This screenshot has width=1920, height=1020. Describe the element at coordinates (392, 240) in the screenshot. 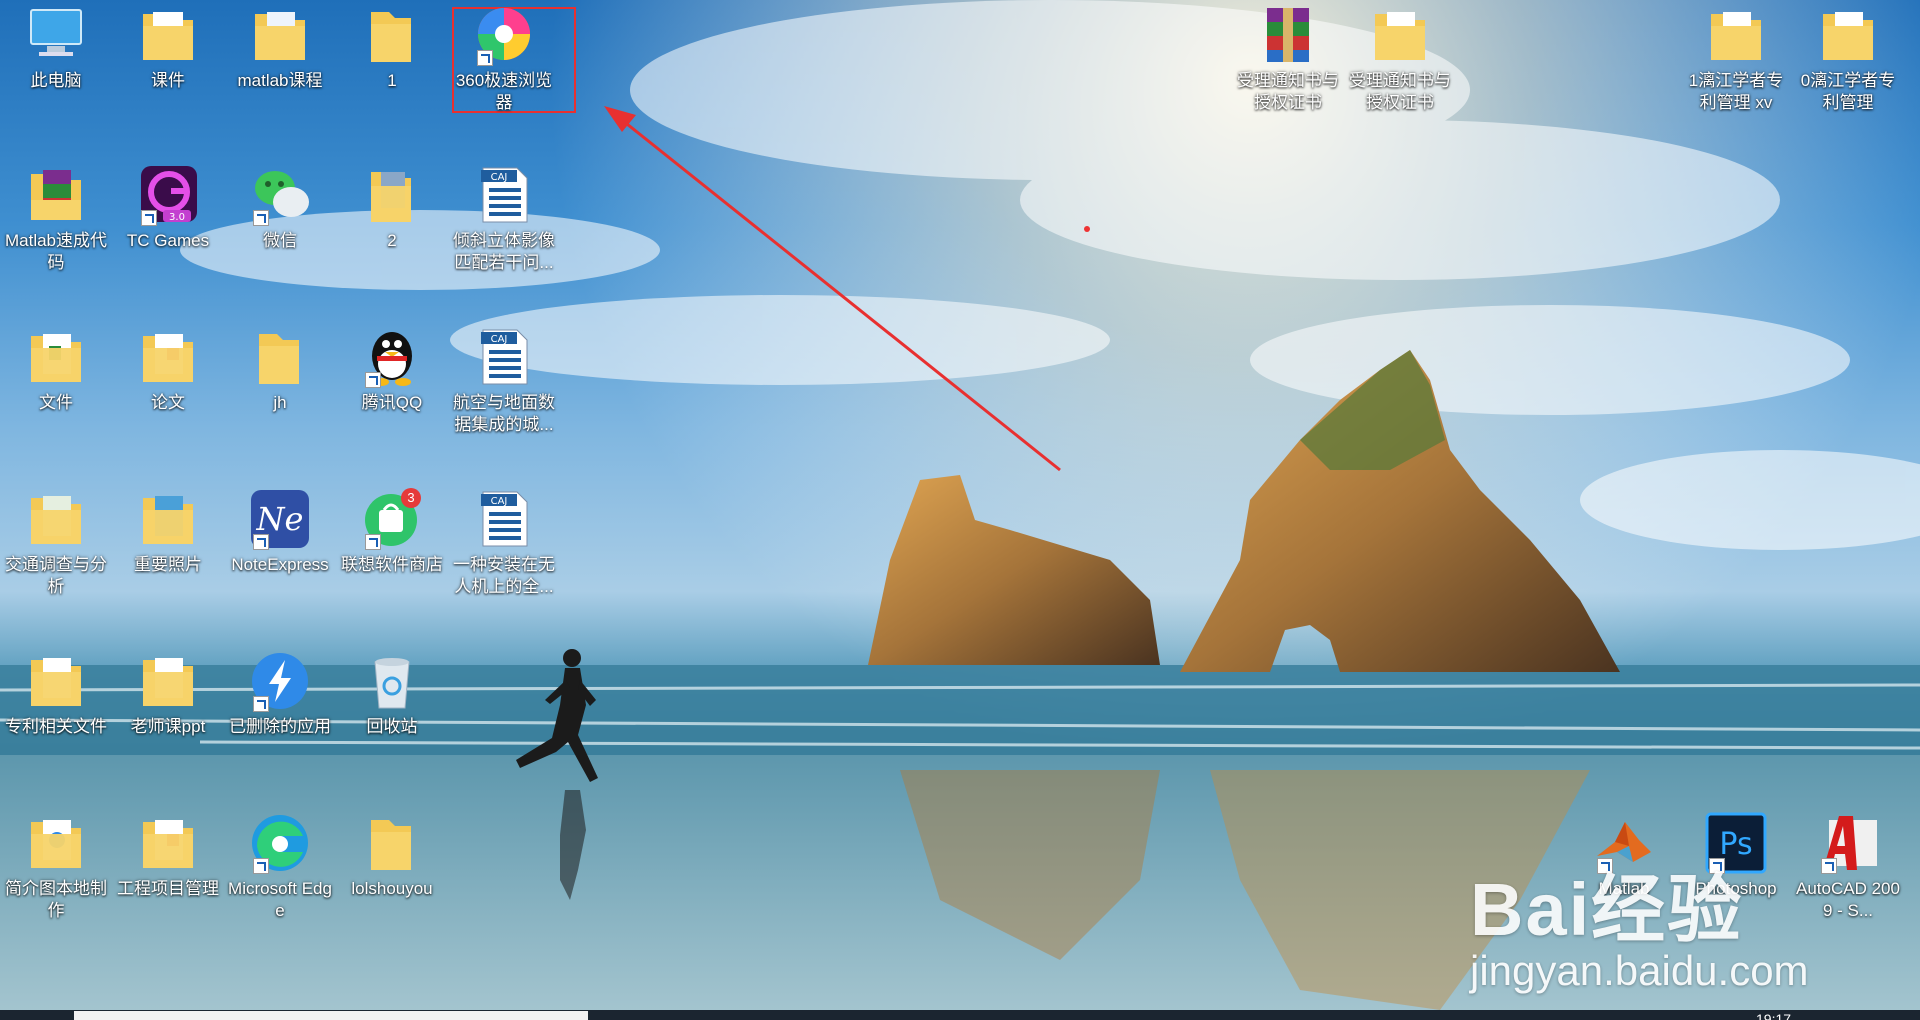

I see `icon-label: 2` at that location.